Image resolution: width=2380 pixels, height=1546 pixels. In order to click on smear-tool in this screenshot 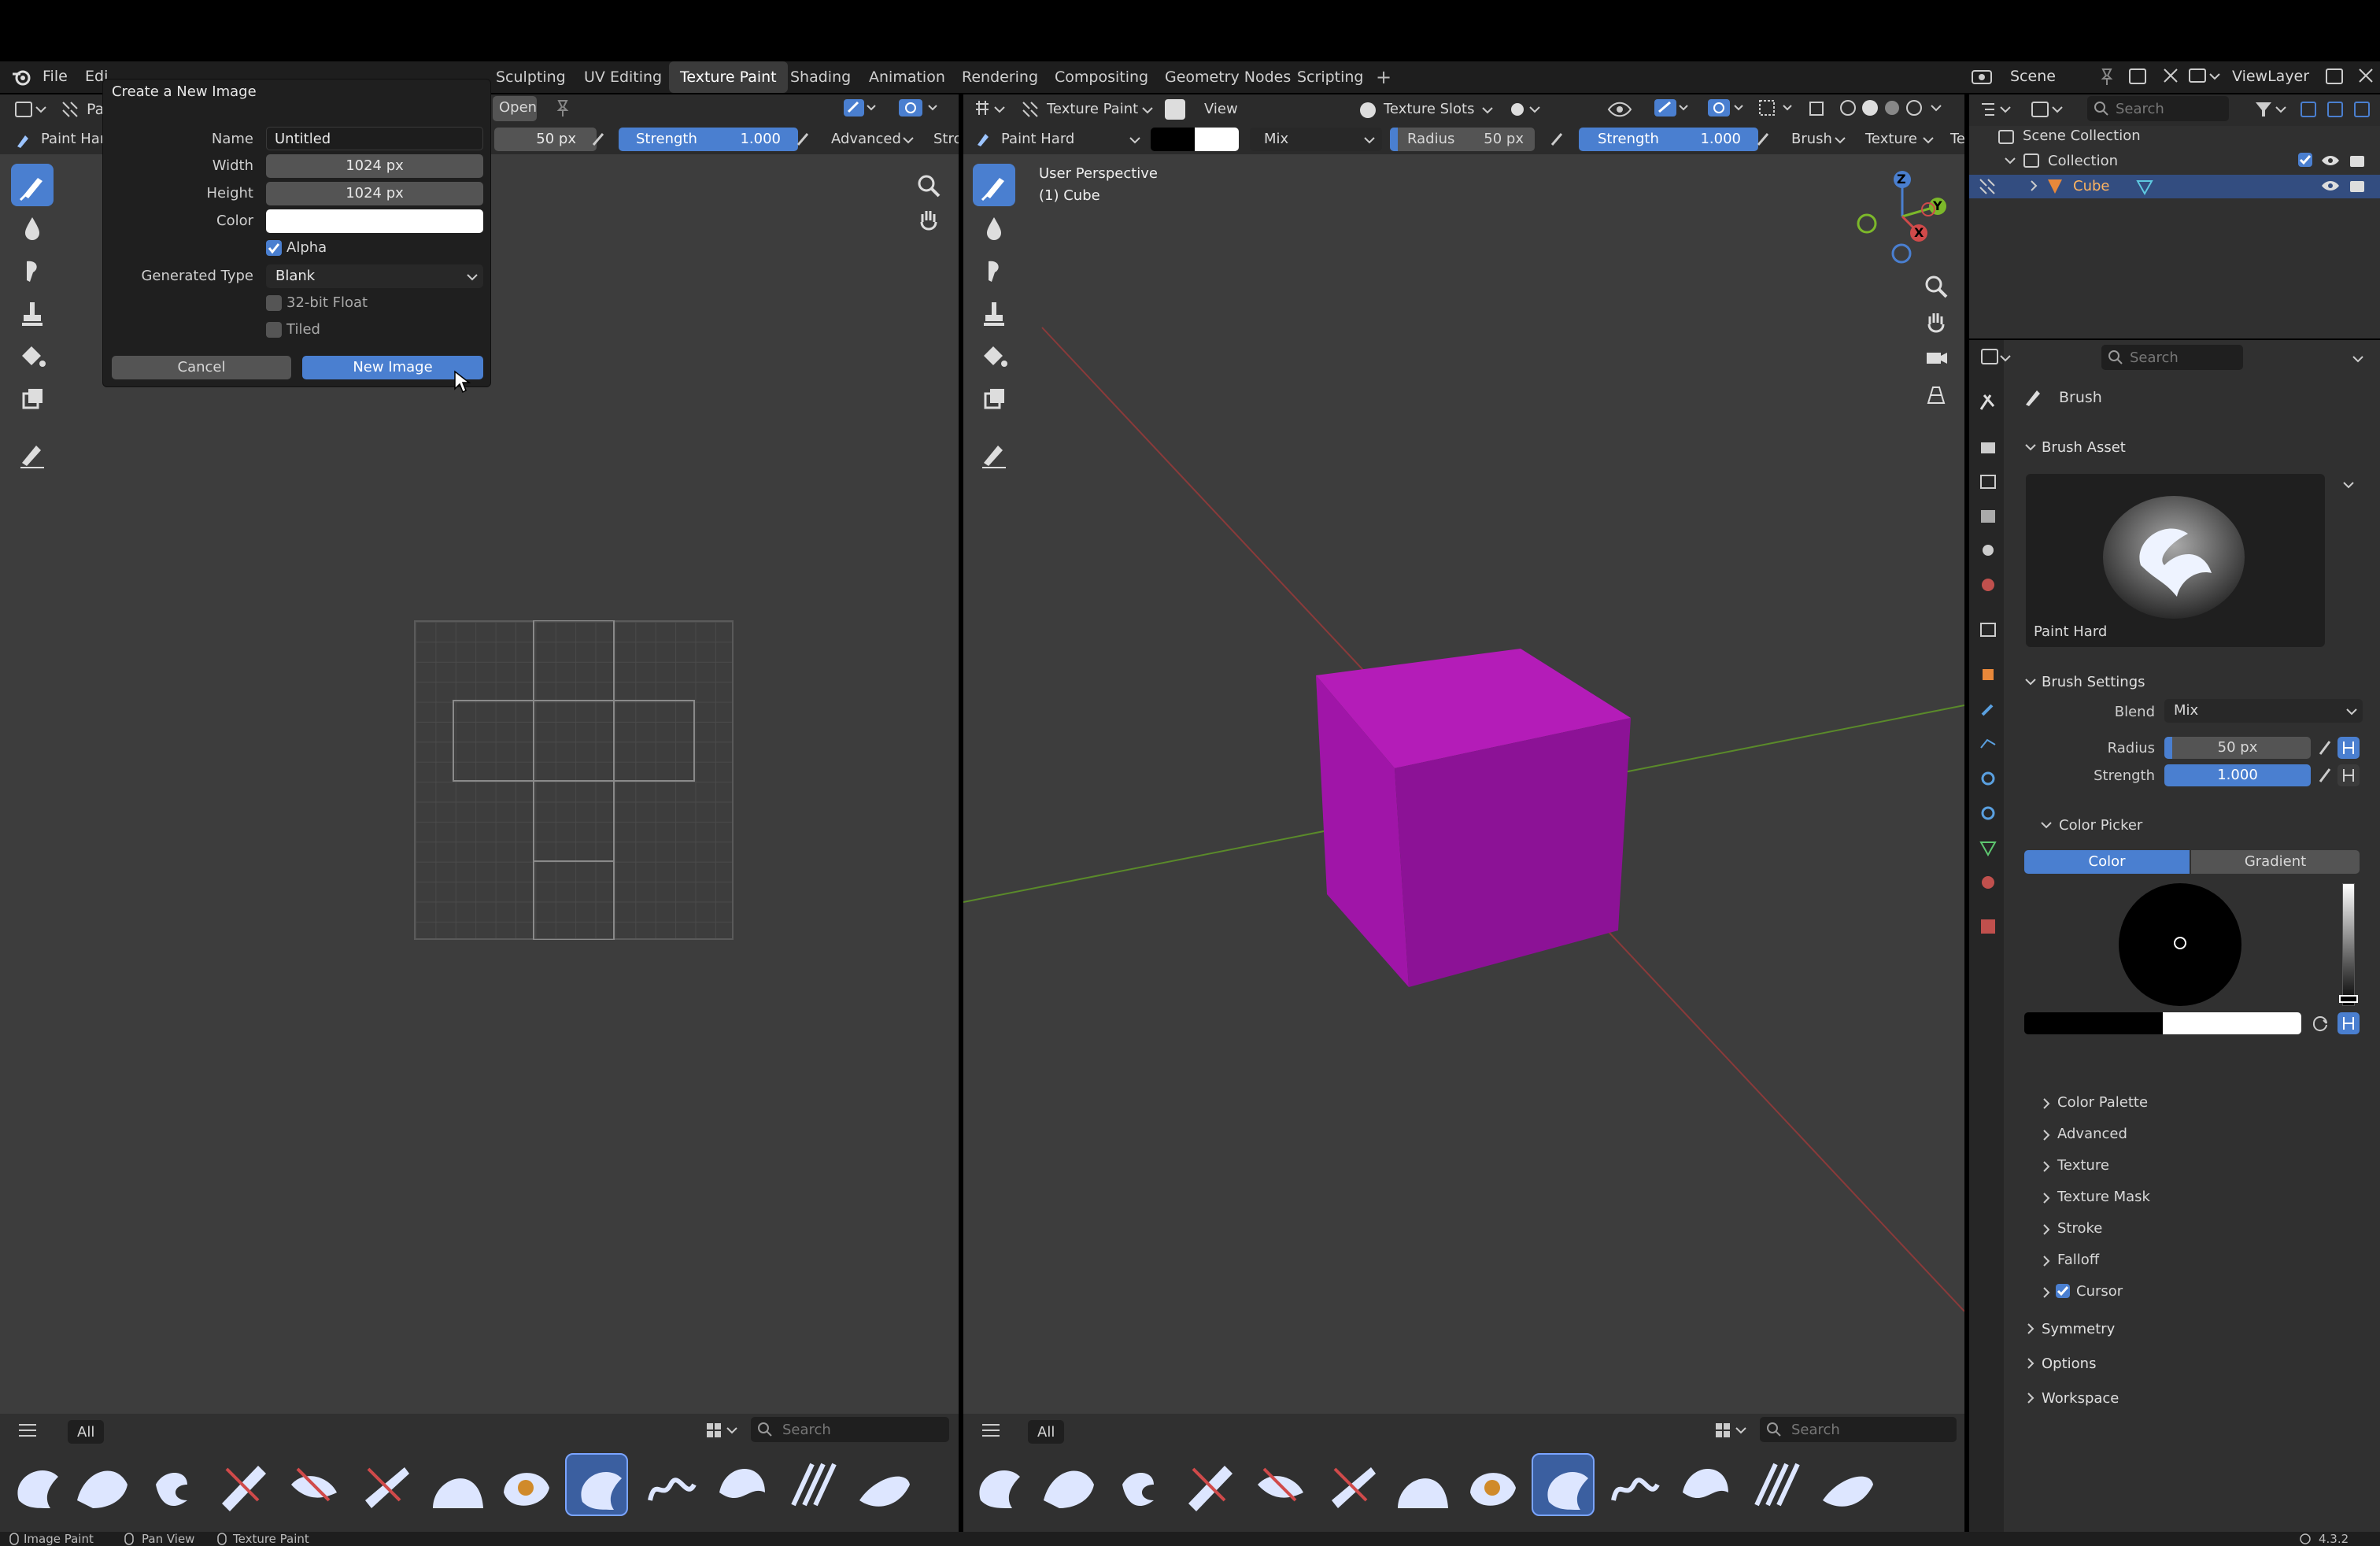, I will do `click(32, 270)`.